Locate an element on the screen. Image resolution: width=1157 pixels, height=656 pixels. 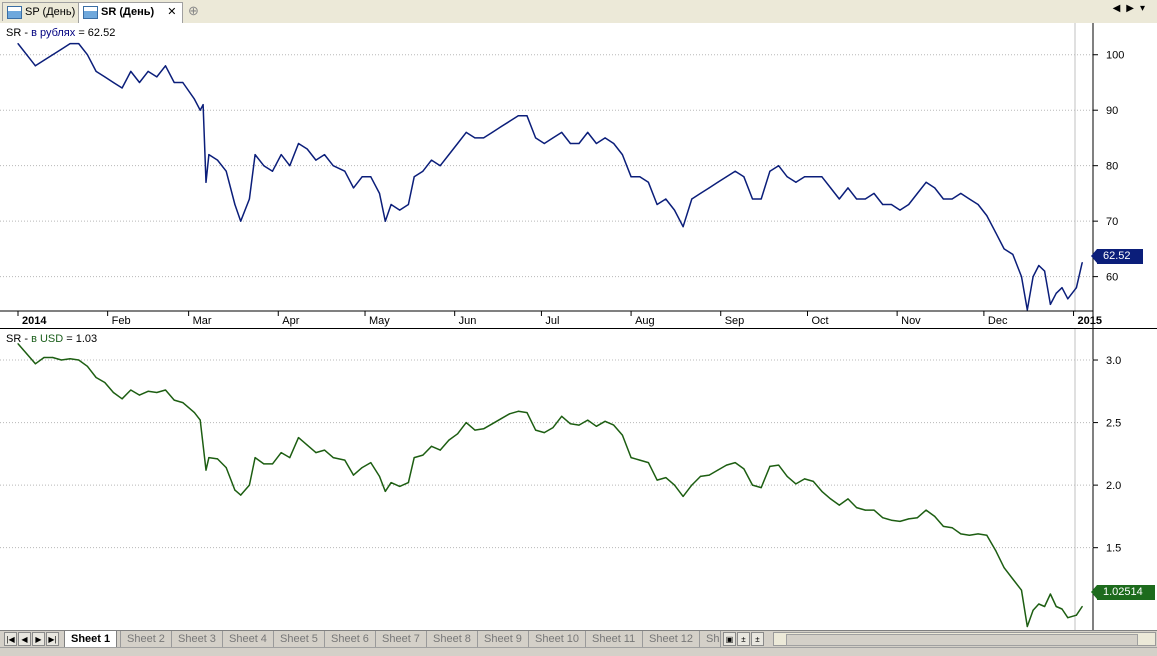
sheet-tab: Sheet 2 is located at coordinates (146, 639).